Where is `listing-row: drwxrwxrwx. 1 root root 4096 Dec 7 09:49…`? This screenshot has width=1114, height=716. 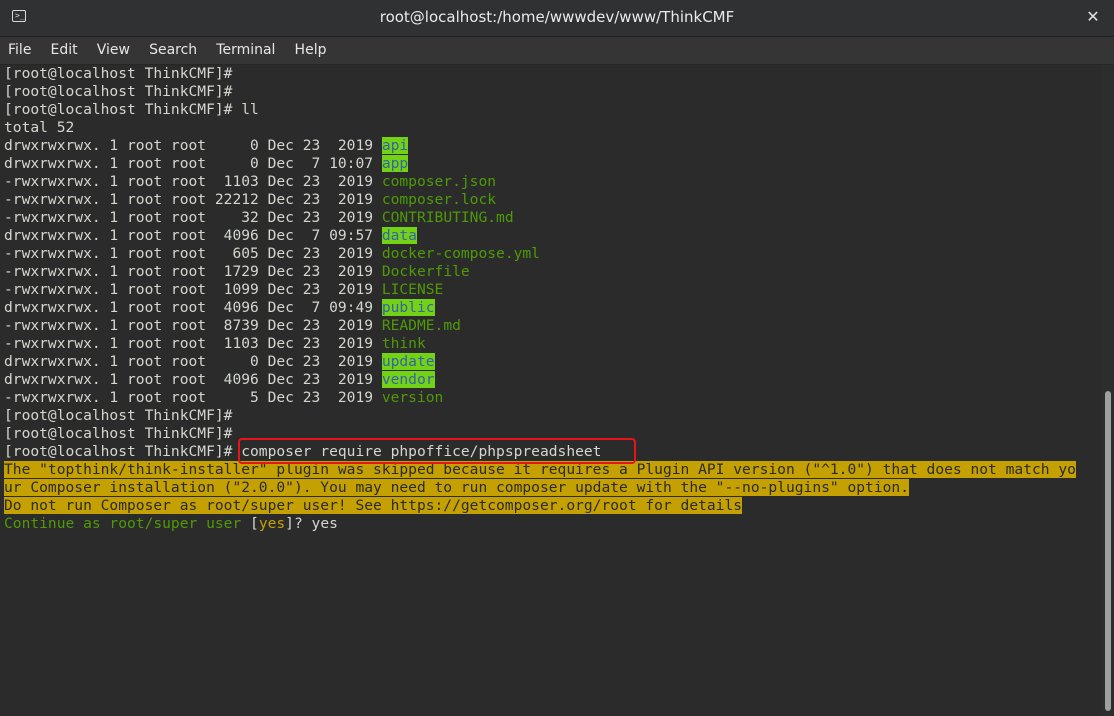
listing-row: drwxrwxrwx. 1 root root 4096 Dec 7 09:49… is located at coordinates (219, 308).